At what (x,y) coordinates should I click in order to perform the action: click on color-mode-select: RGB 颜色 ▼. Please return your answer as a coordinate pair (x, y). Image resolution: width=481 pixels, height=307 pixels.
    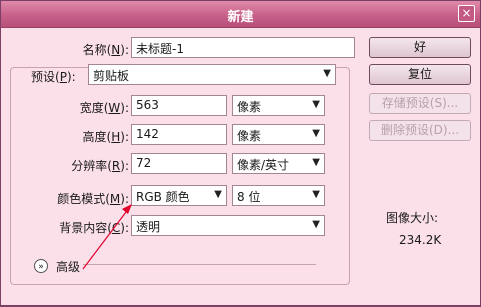
    Looking at the image, I should click on (179, 195).